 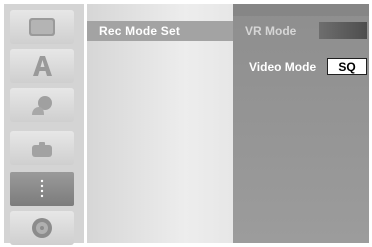 I want to click on dots-icon, so click(x=42, y=188).